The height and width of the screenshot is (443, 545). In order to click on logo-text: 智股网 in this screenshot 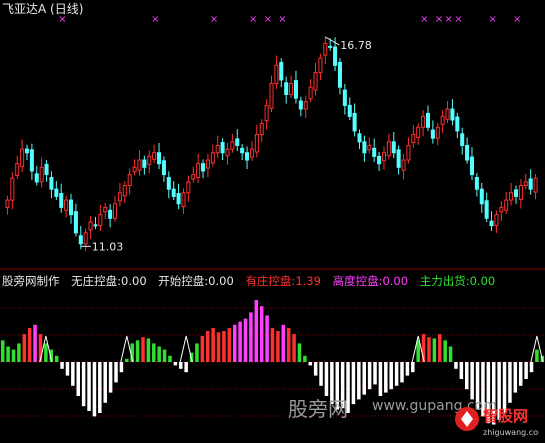, I will do `click(505, 416)`.